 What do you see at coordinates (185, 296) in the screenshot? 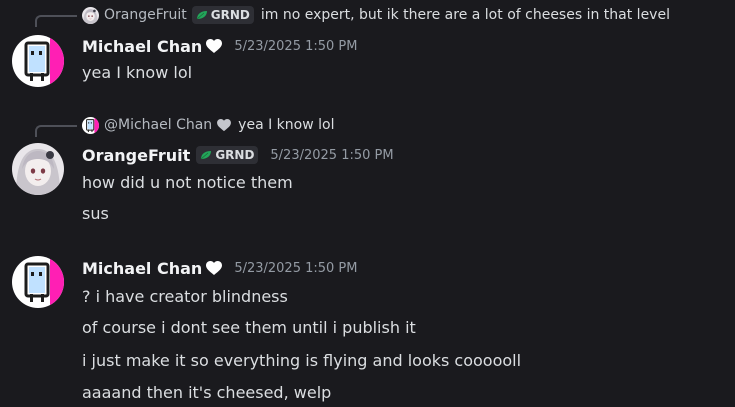
I see `message-line: ? i have creator blindness` at bounding box center [185, 296].